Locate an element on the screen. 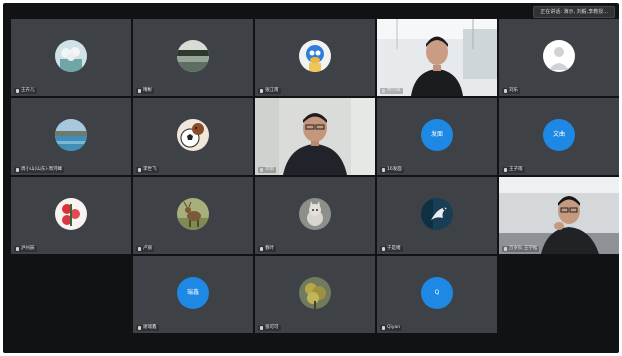 The image size is (622, 356). participant-tile: 张江南 is located at coordinates (315, 57).